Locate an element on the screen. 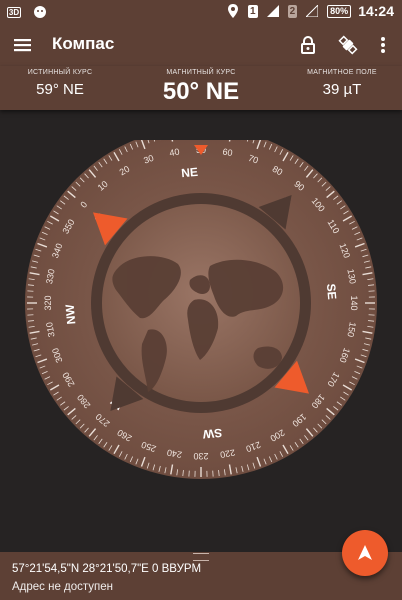 This screenshot has height=600, width=402. direction-label: SW is located at coordinates (212, 434).